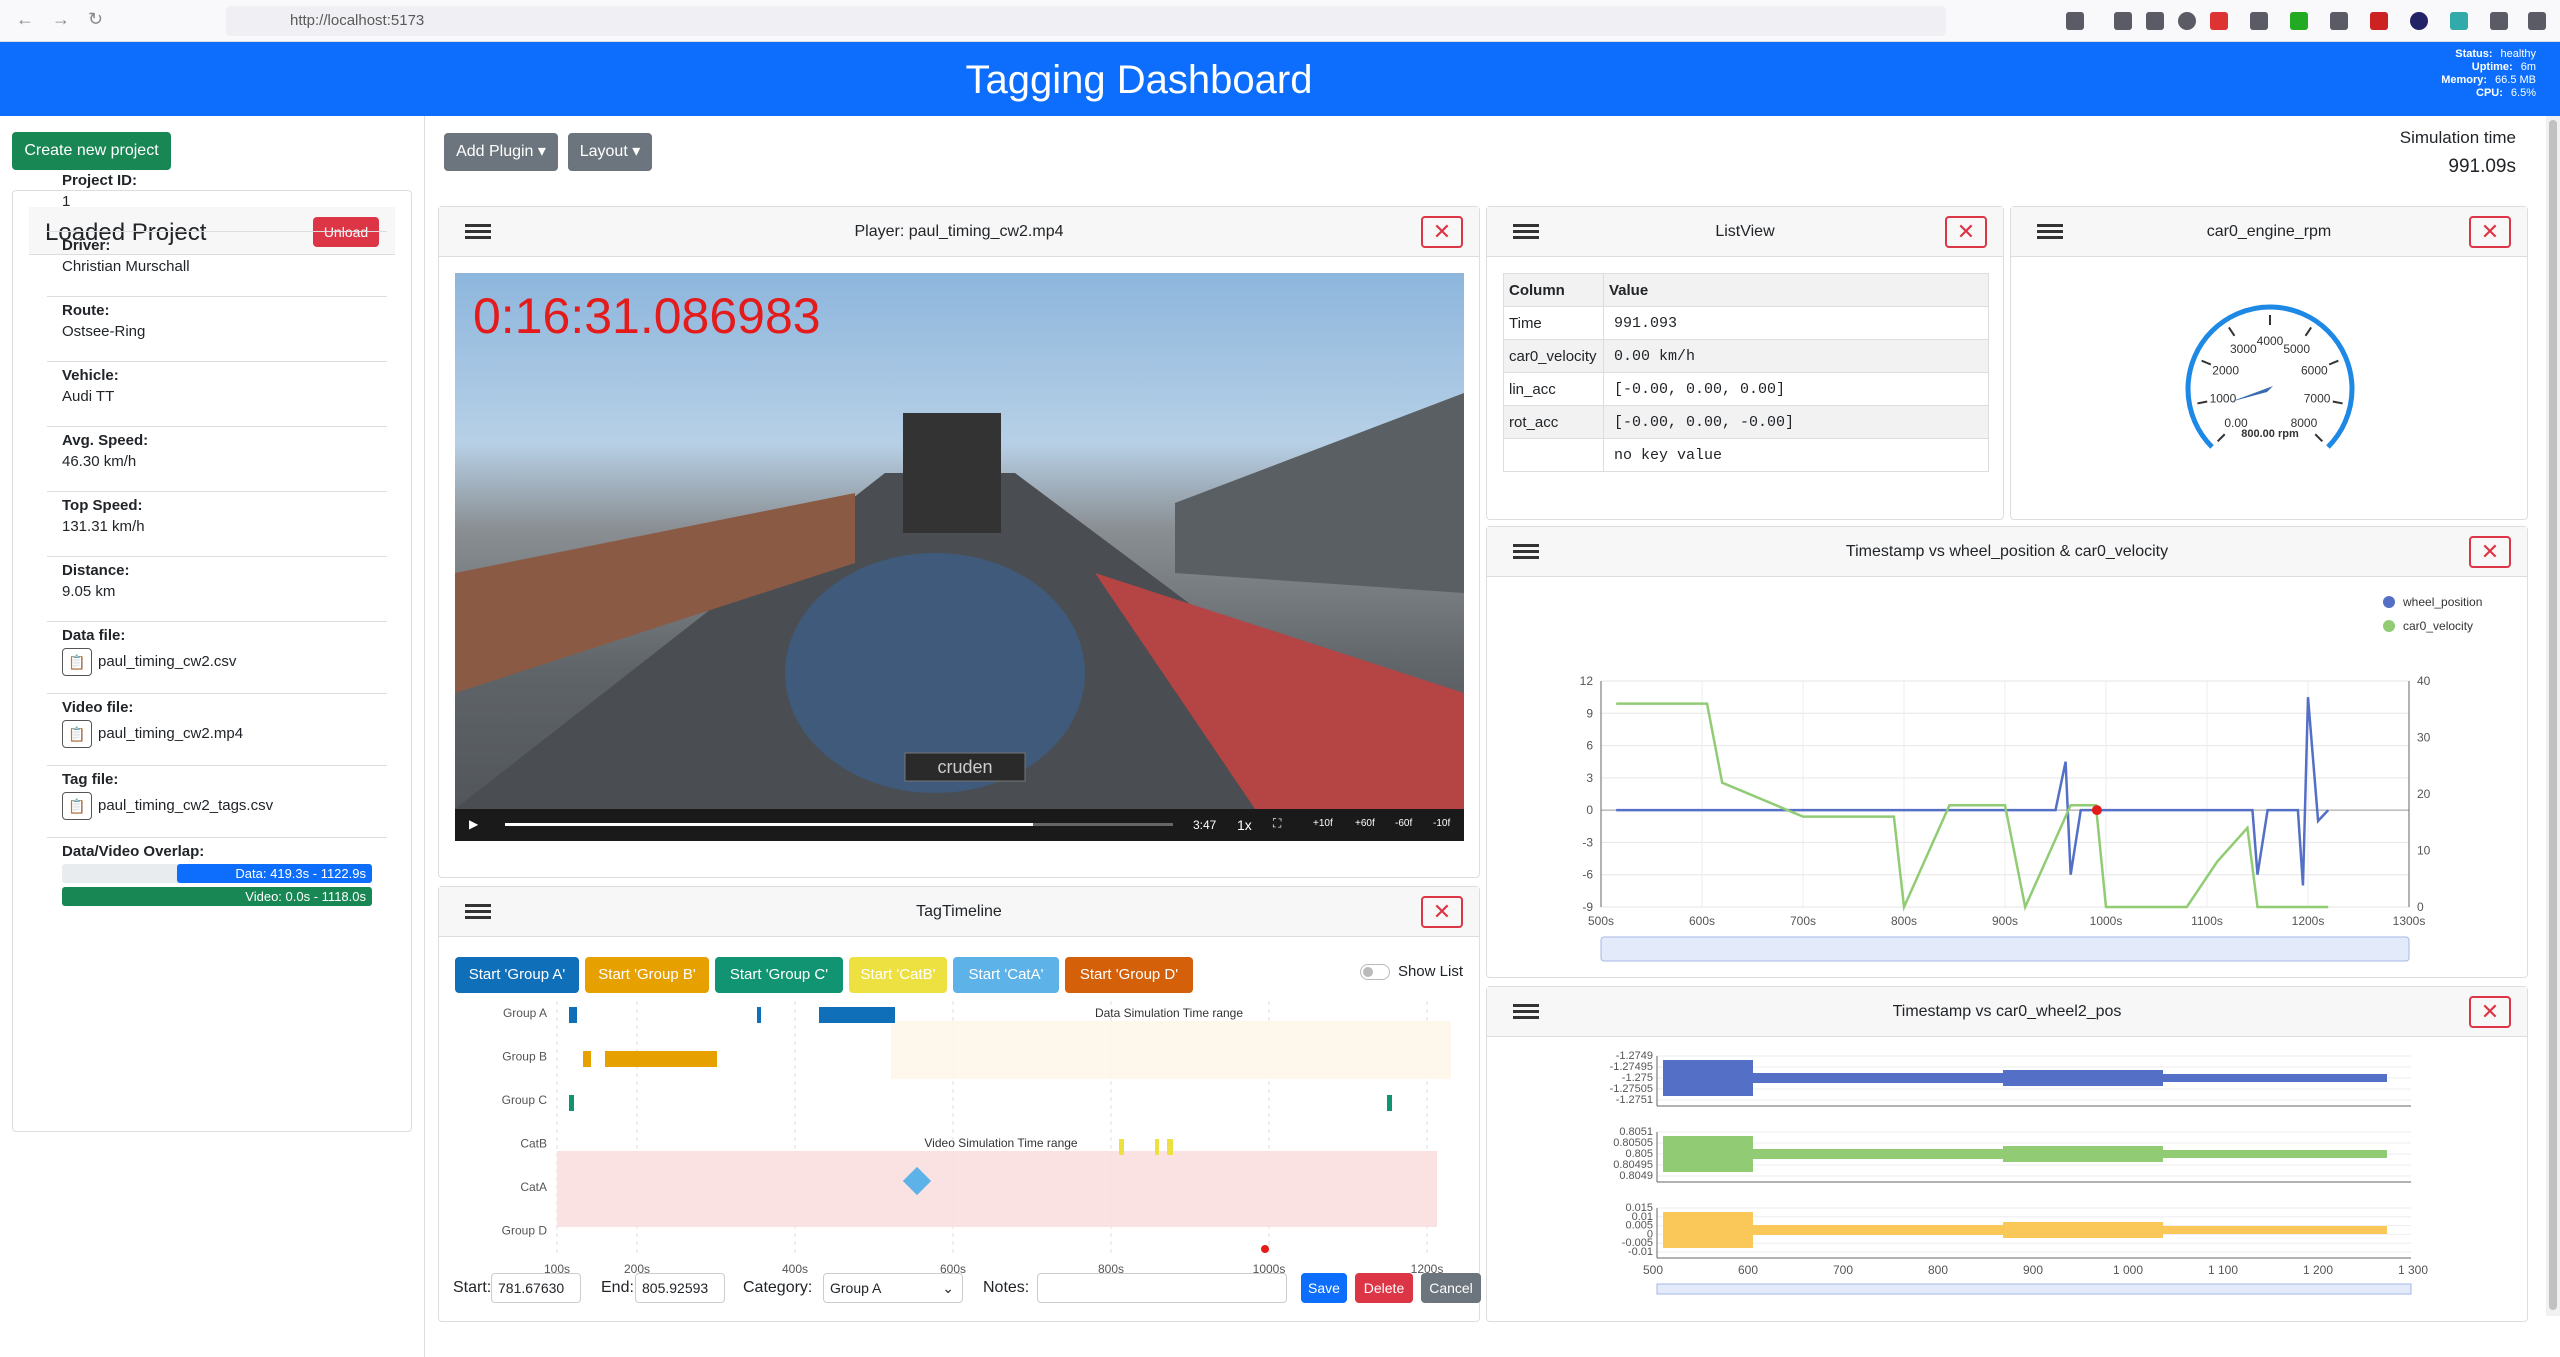 The width and height of the screenshot is (2560, 1357). Describe the element at coordinates (779, 975) in the screenshot. I see `start-tag-button: Start 'Group C'` at that location.